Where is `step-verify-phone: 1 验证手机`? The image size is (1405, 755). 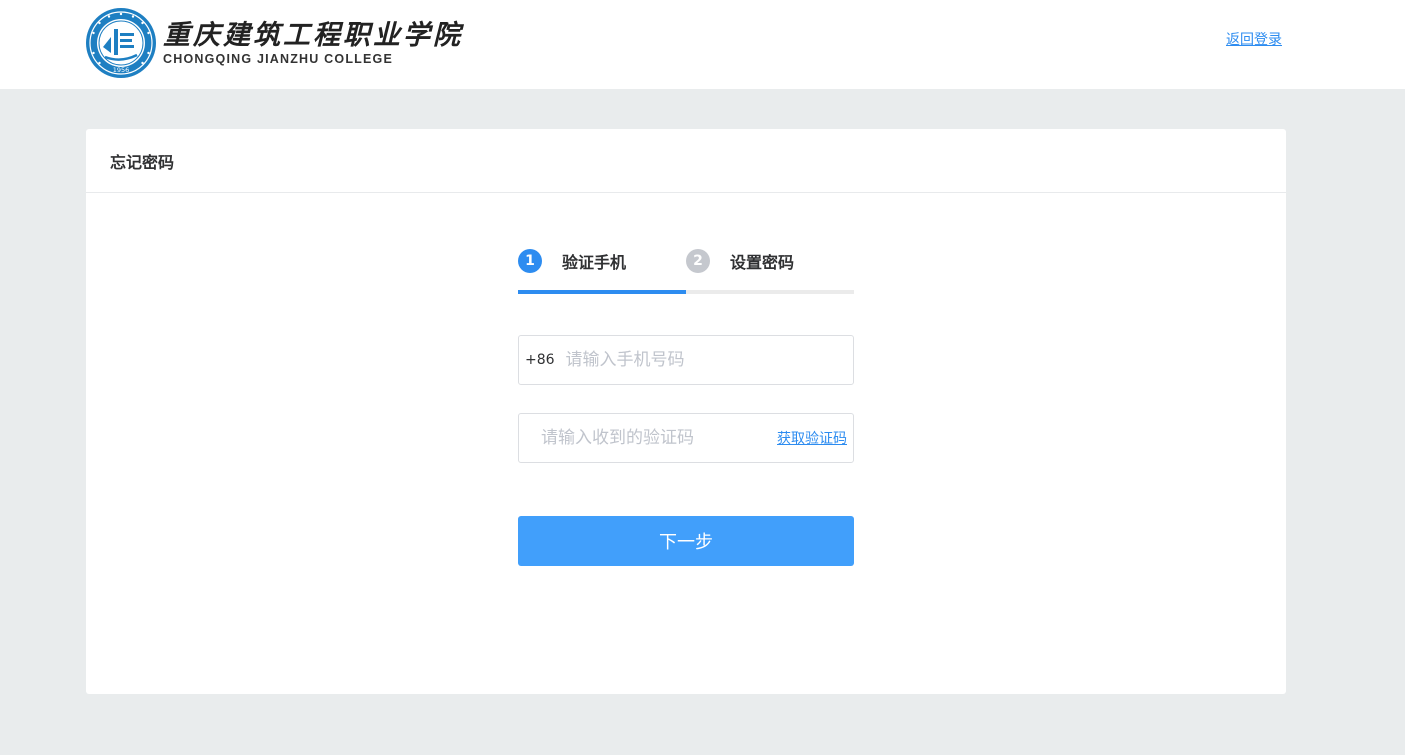
step-verify-phone: 1 验证手机 is located at coordinates (572, 261).